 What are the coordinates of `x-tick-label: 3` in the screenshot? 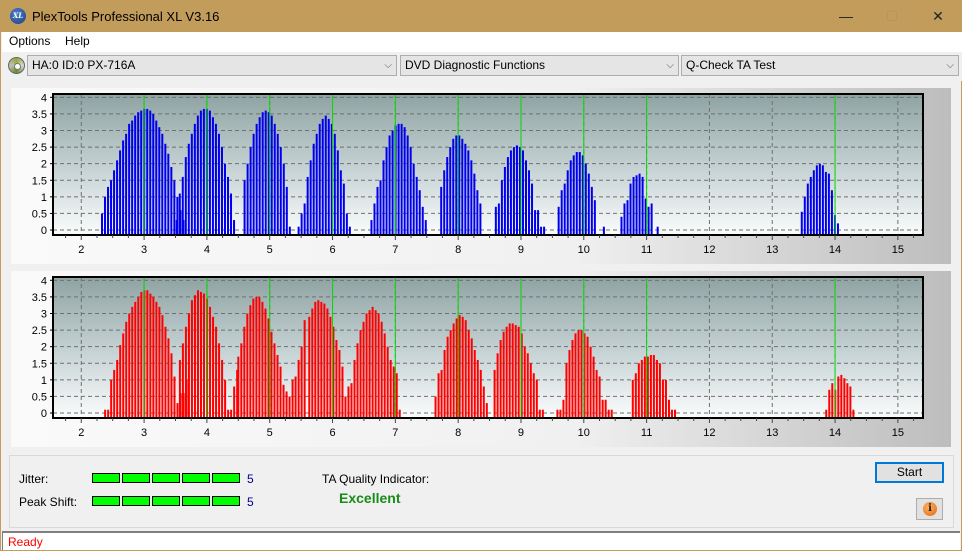 It's located at (144, 433).